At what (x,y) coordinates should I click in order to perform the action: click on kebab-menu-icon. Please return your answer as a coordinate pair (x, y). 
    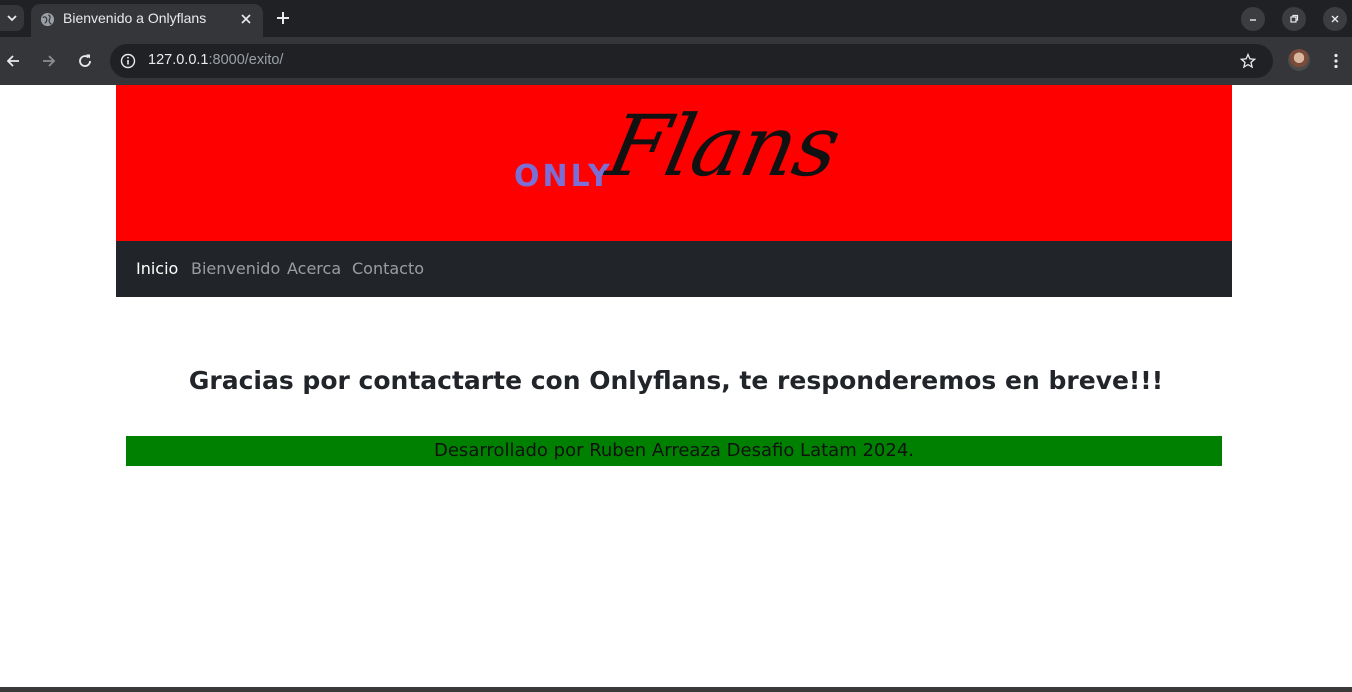
    Looking at the image, I should click on (1336, 61).